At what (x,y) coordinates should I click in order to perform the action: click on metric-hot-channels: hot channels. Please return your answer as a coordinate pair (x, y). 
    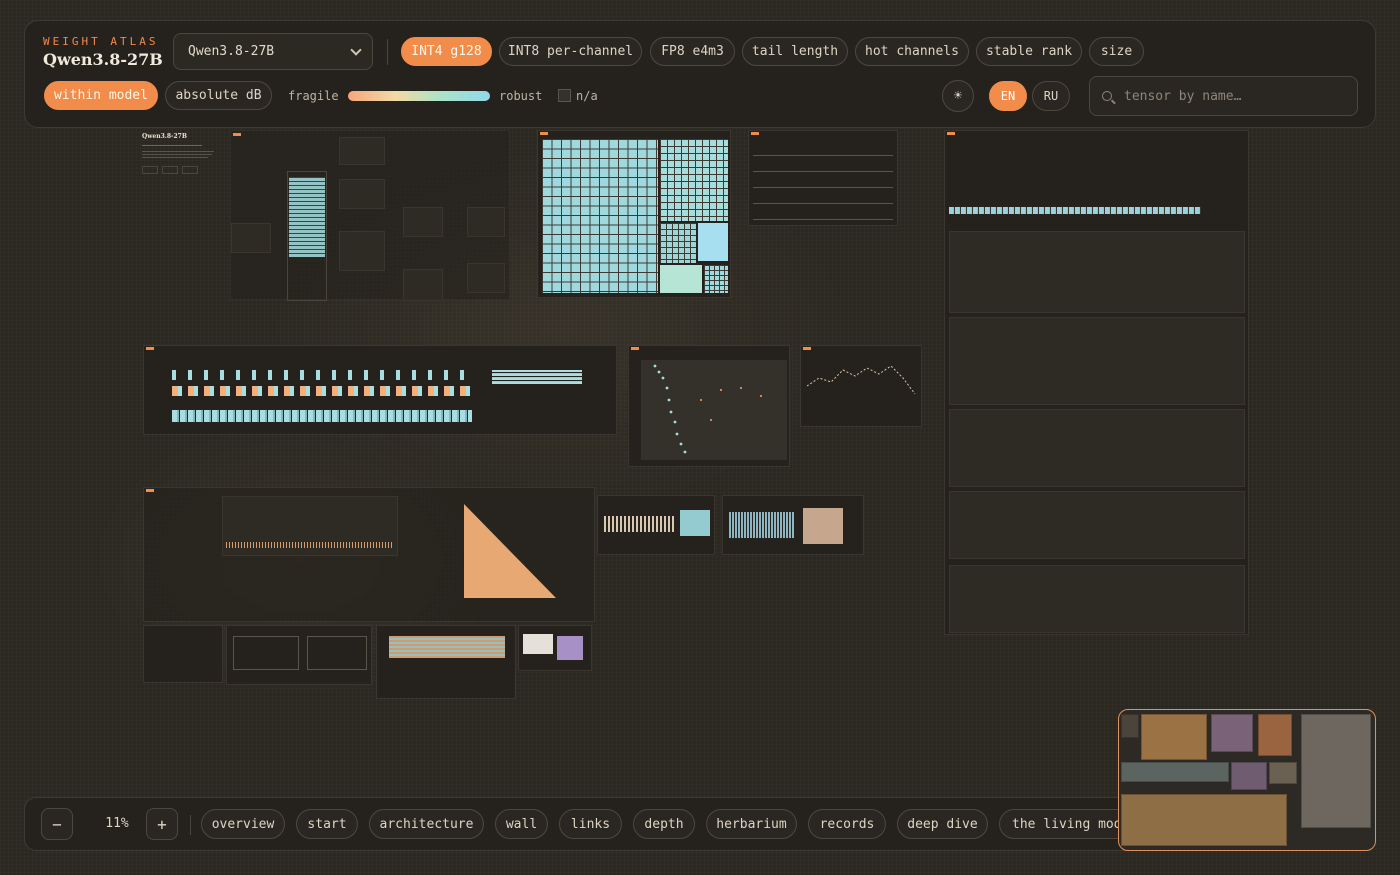
    Looking at the image, I should click on (912, 51).